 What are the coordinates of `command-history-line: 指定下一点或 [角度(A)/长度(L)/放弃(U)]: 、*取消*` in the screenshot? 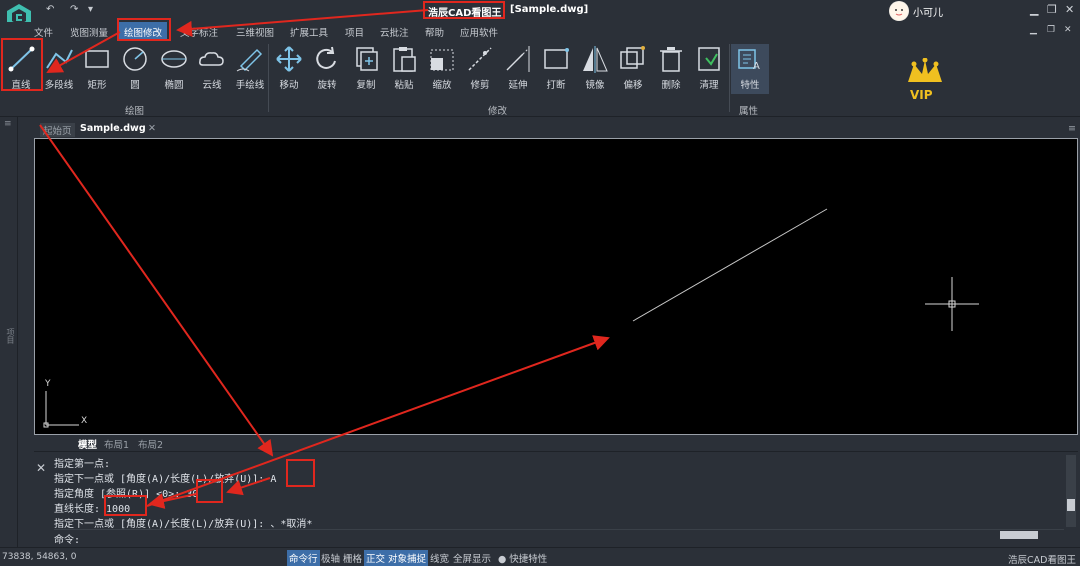 It's located at (183, 524).